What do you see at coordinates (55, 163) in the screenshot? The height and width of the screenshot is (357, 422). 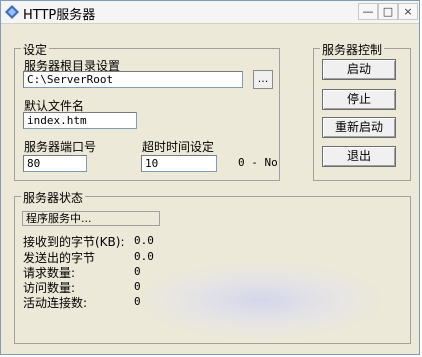 I see `port-field: 80` at bounding box center [55, 163].